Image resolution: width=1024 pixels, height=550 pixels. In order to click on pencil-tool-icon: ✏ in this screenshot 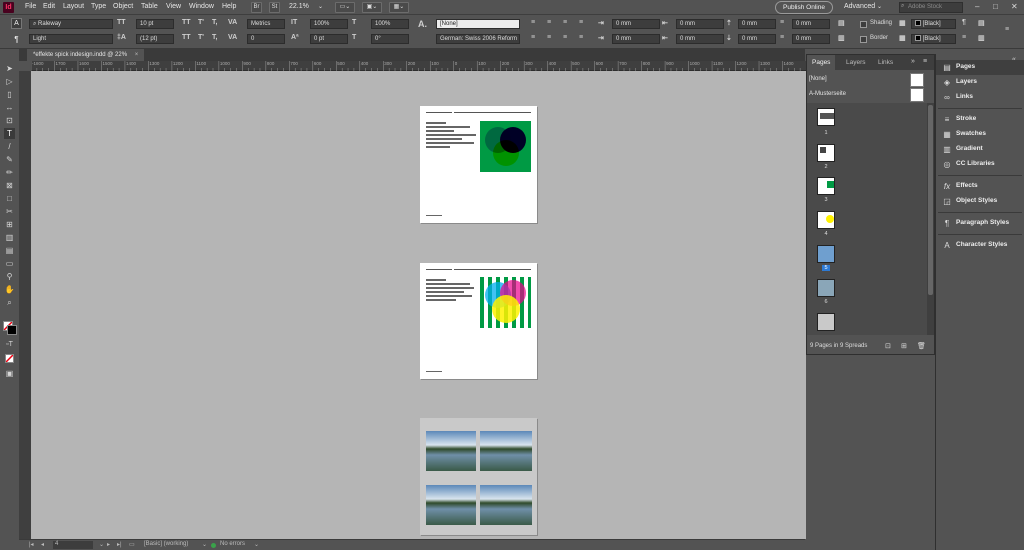, I will do `click(9, 172)`.